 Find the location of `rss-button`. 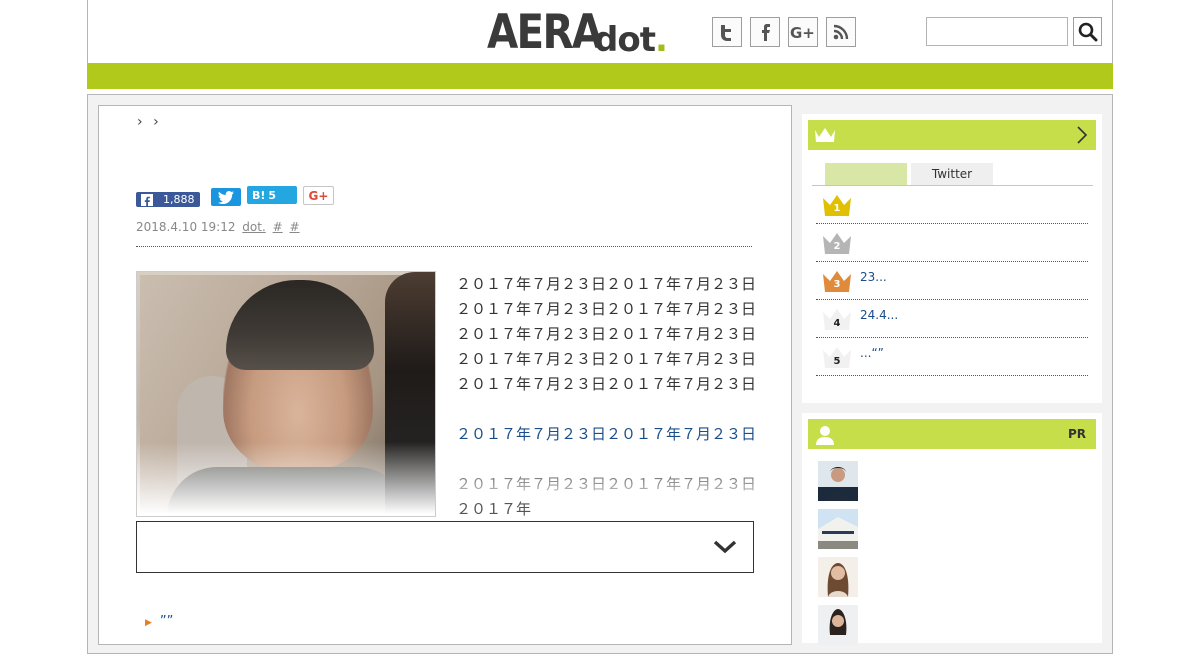

rss-button is located at coordinates (841, 32).